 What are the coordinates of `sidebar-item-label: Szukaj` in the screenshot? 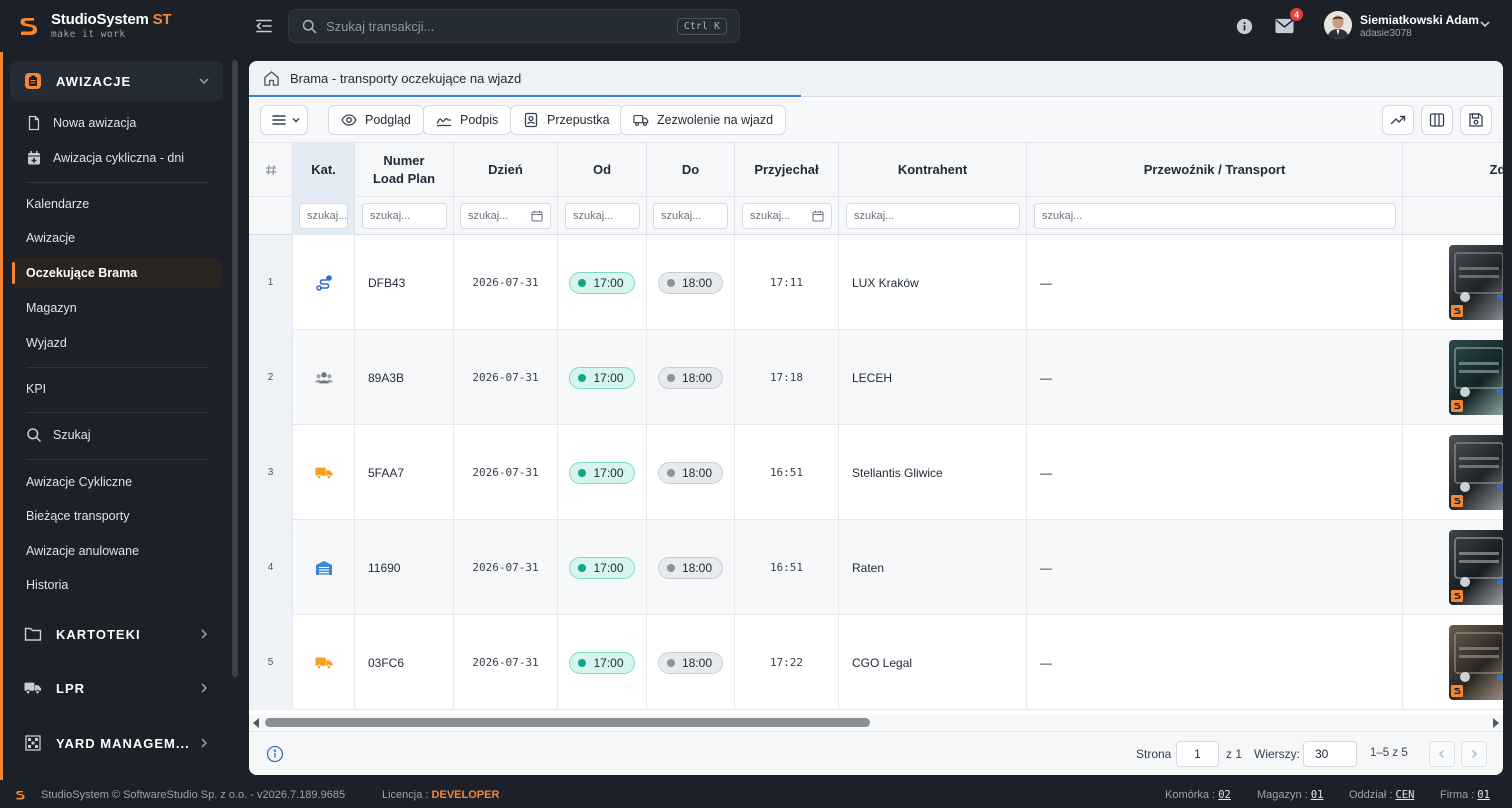 It's located at (72, 435).